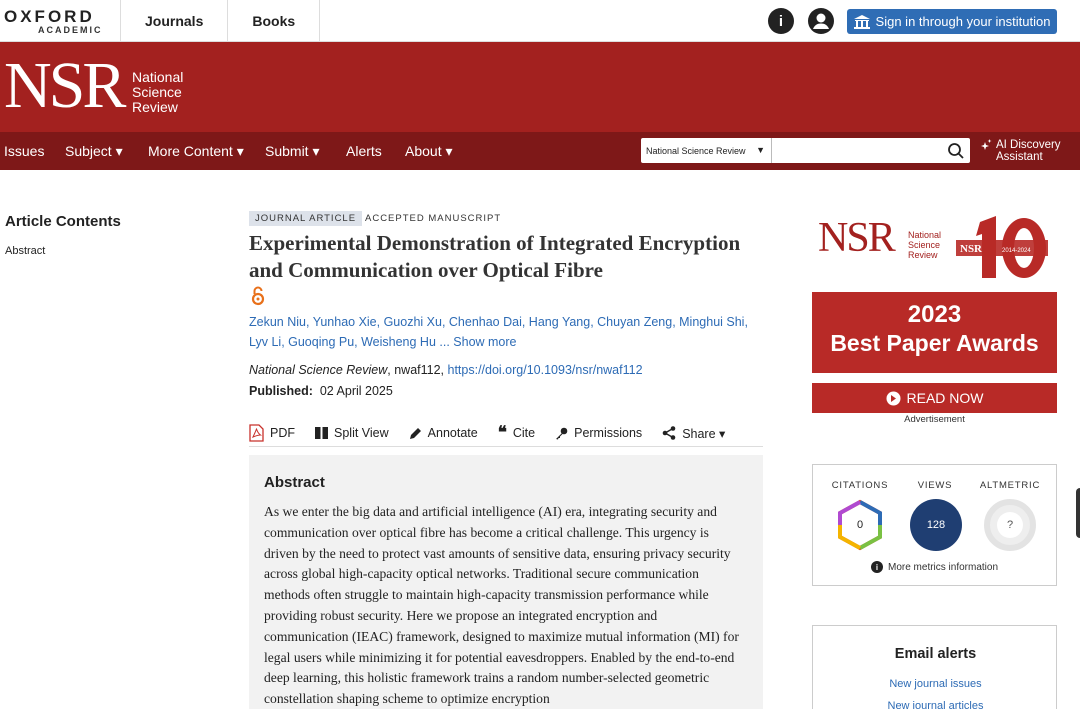  I want to click on journal-name: National Science Review, so click(157, 92).